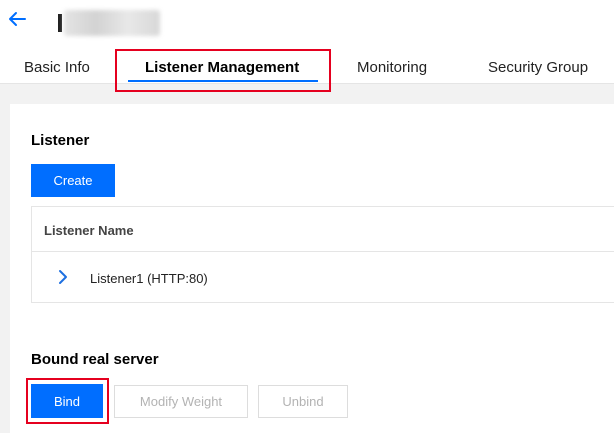 The width and height of the screenshot is (614, 433). What do you see at coordinates (323, 229) in the screenshot?
I see `table-header: Listener Name` at bounding box center [323, 229].